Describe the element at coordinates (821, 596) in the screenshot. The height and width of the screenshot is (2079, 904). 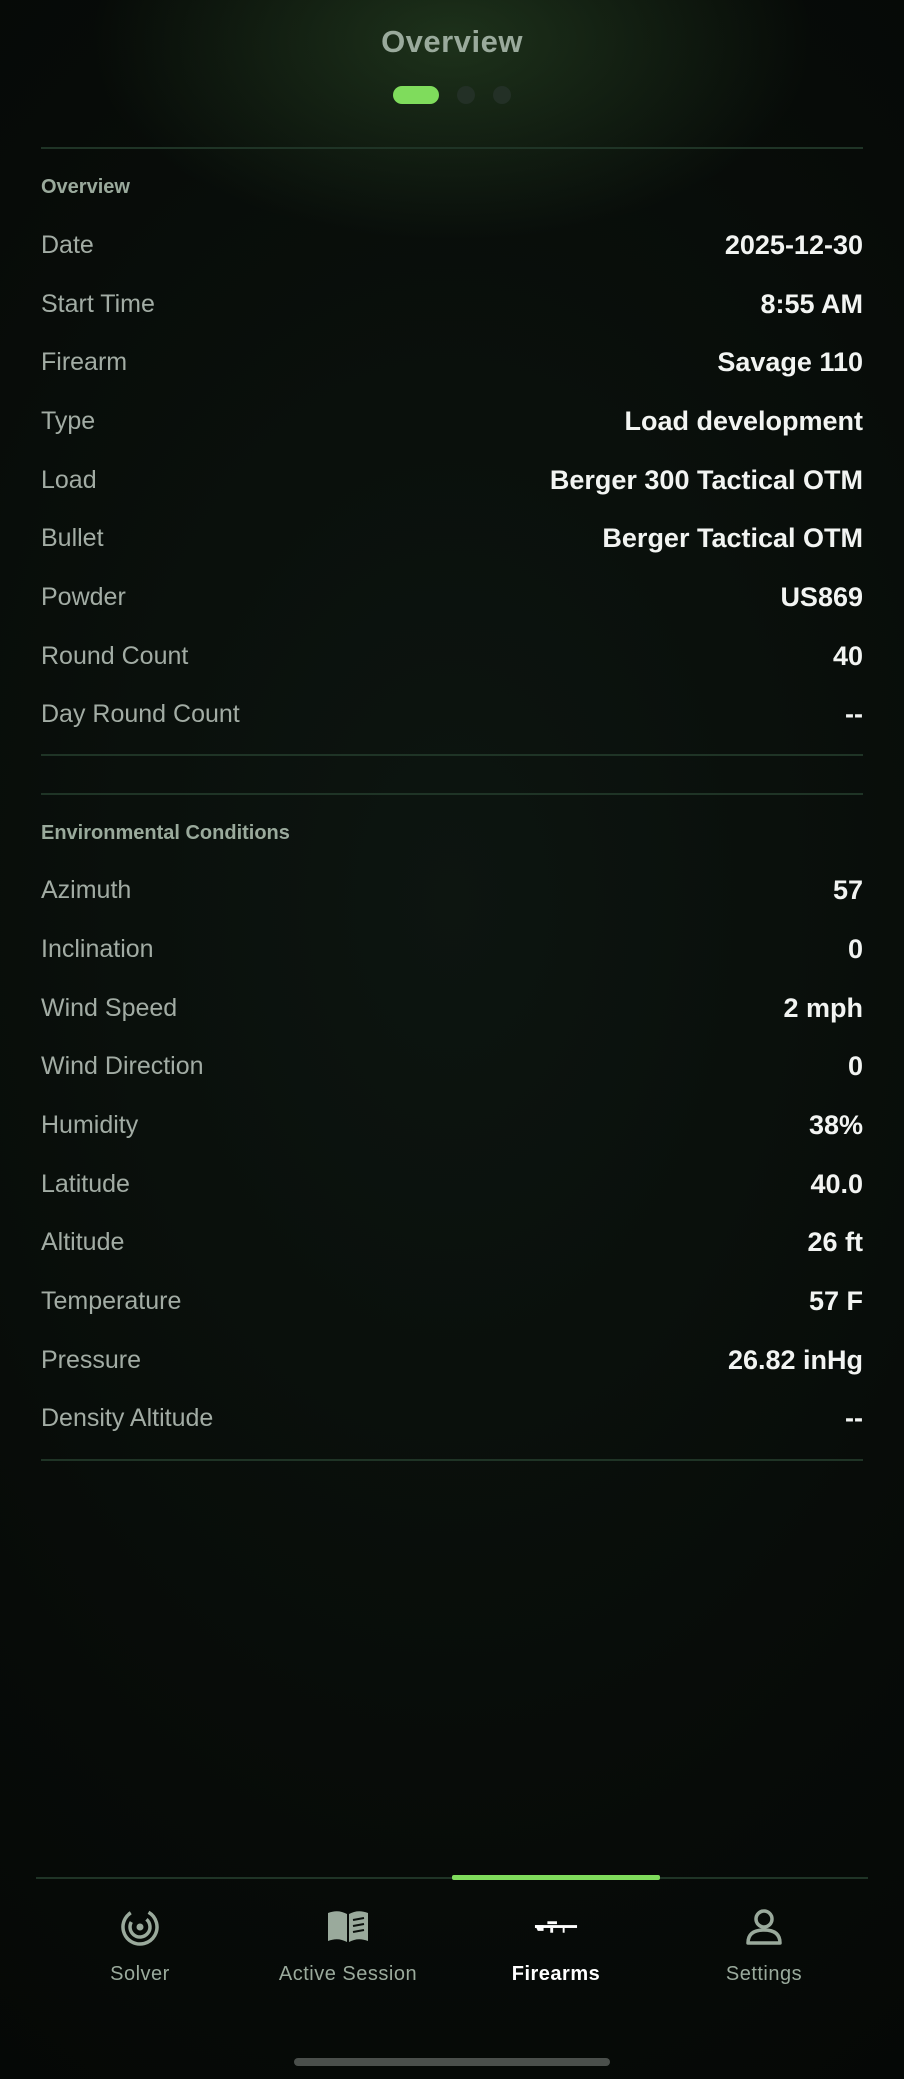
I see `row-value: US869` at that location.